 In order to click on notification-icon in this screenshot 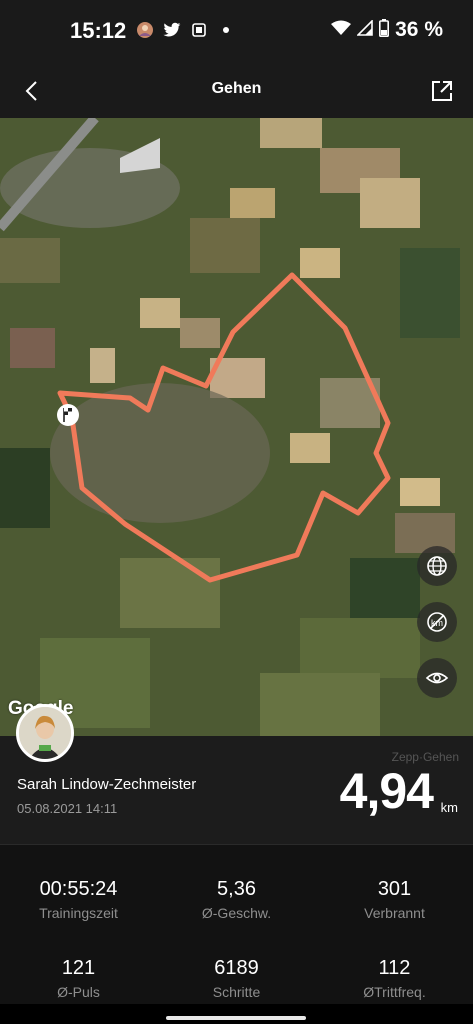, I will do `click(199, 30)`.